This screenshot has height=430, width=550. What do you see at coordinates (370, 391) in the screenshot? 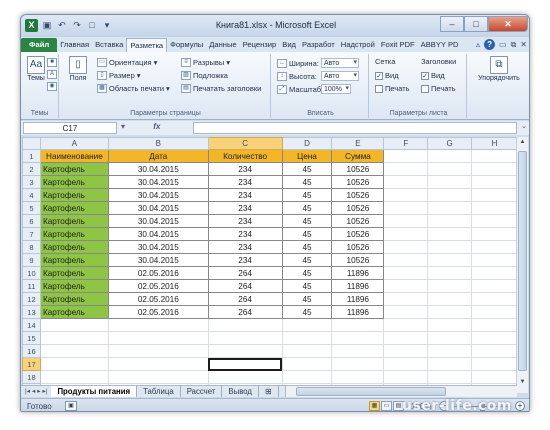
I see `horizontal-scroll-thumb` at bounding box center [370, 391].